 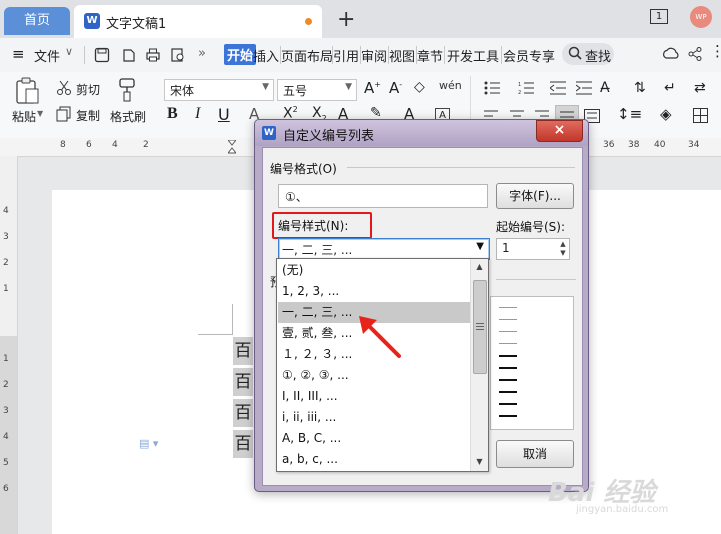 I want to click on print-icon, so click(x=153, y=56).